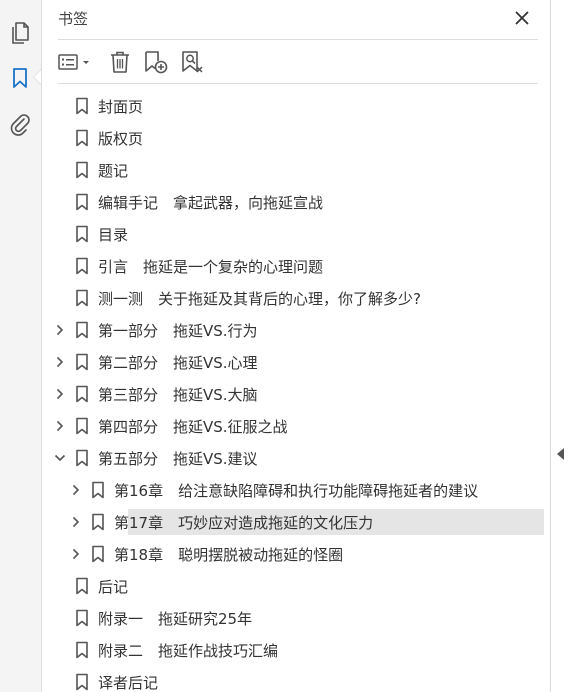  Describe the element at coordinates (296, 170) in the screenshot. I see `bookmark-item: 题记` at that location.